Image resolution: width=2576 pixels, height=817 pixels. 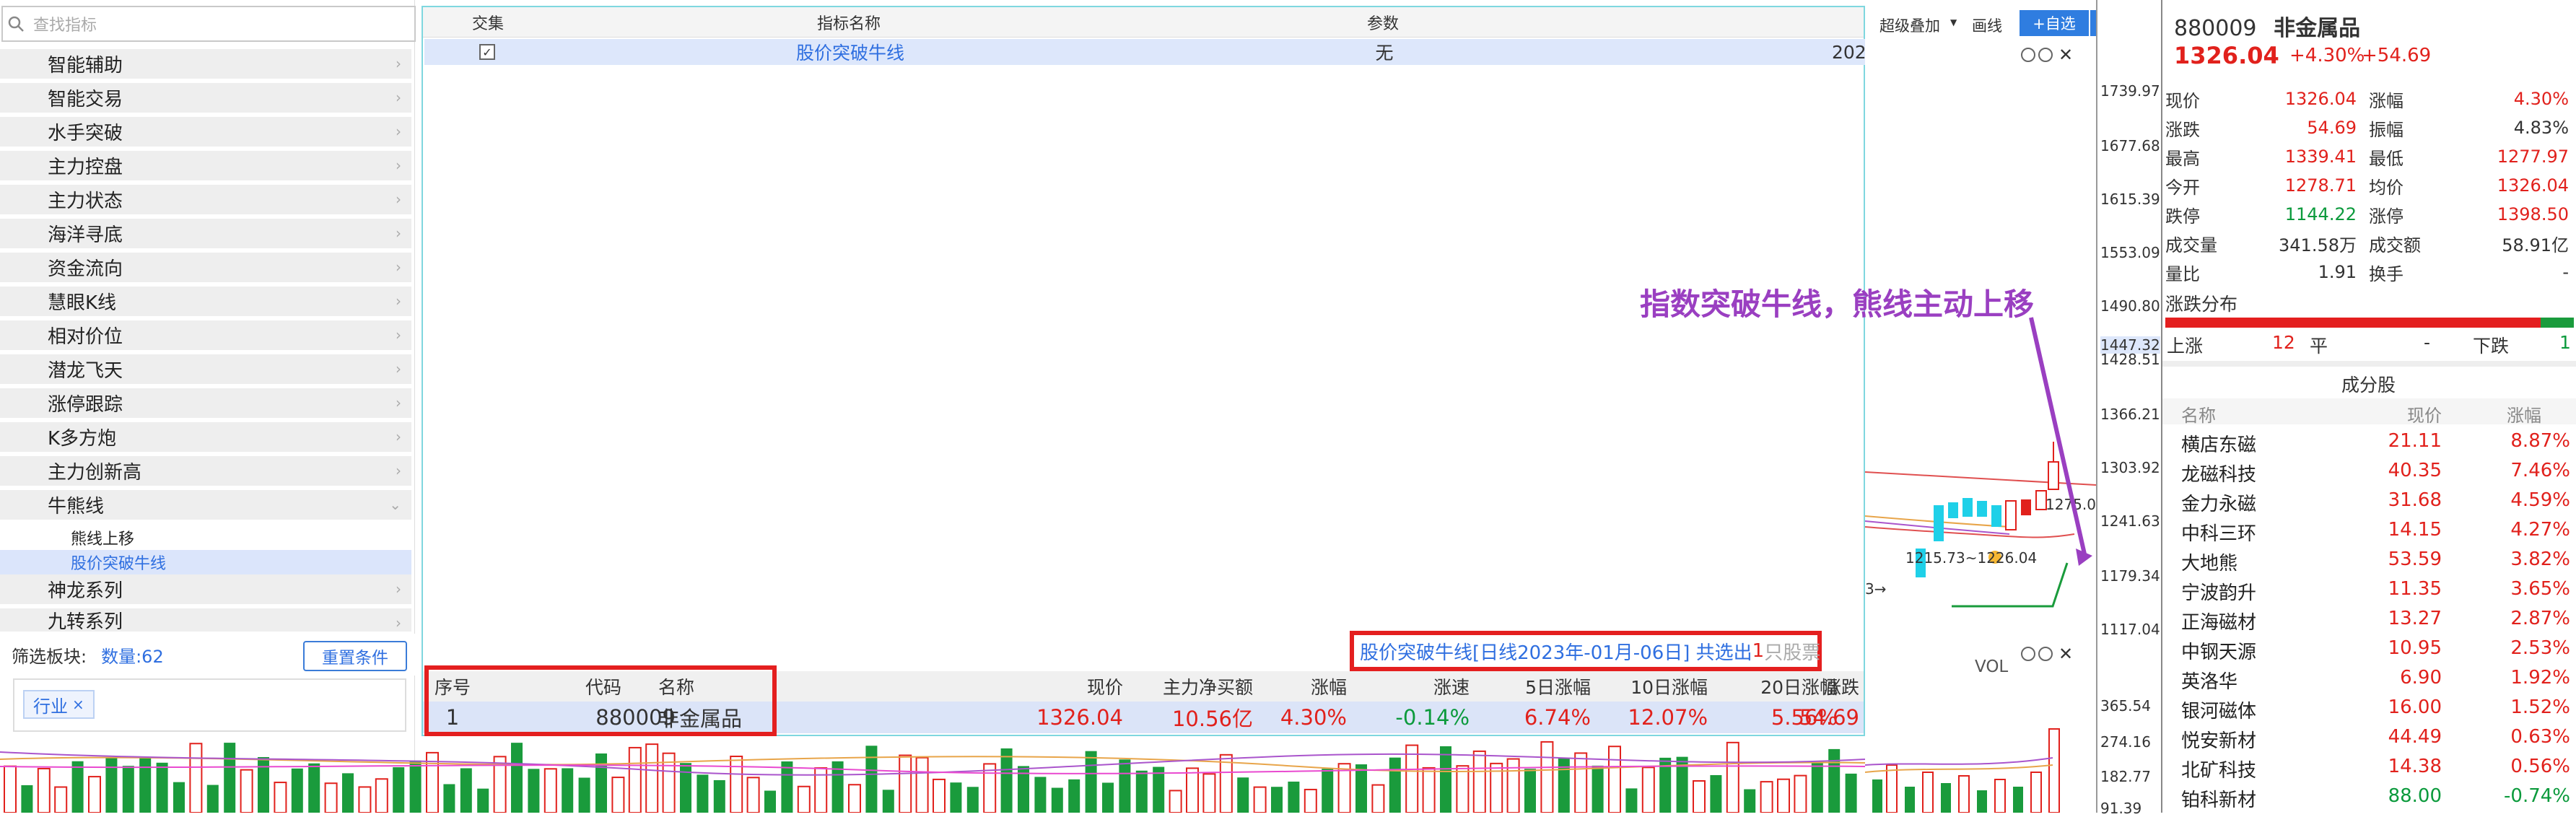 I want to click on menu-item: 主力控盘 ›, so click(x=205, y=167).